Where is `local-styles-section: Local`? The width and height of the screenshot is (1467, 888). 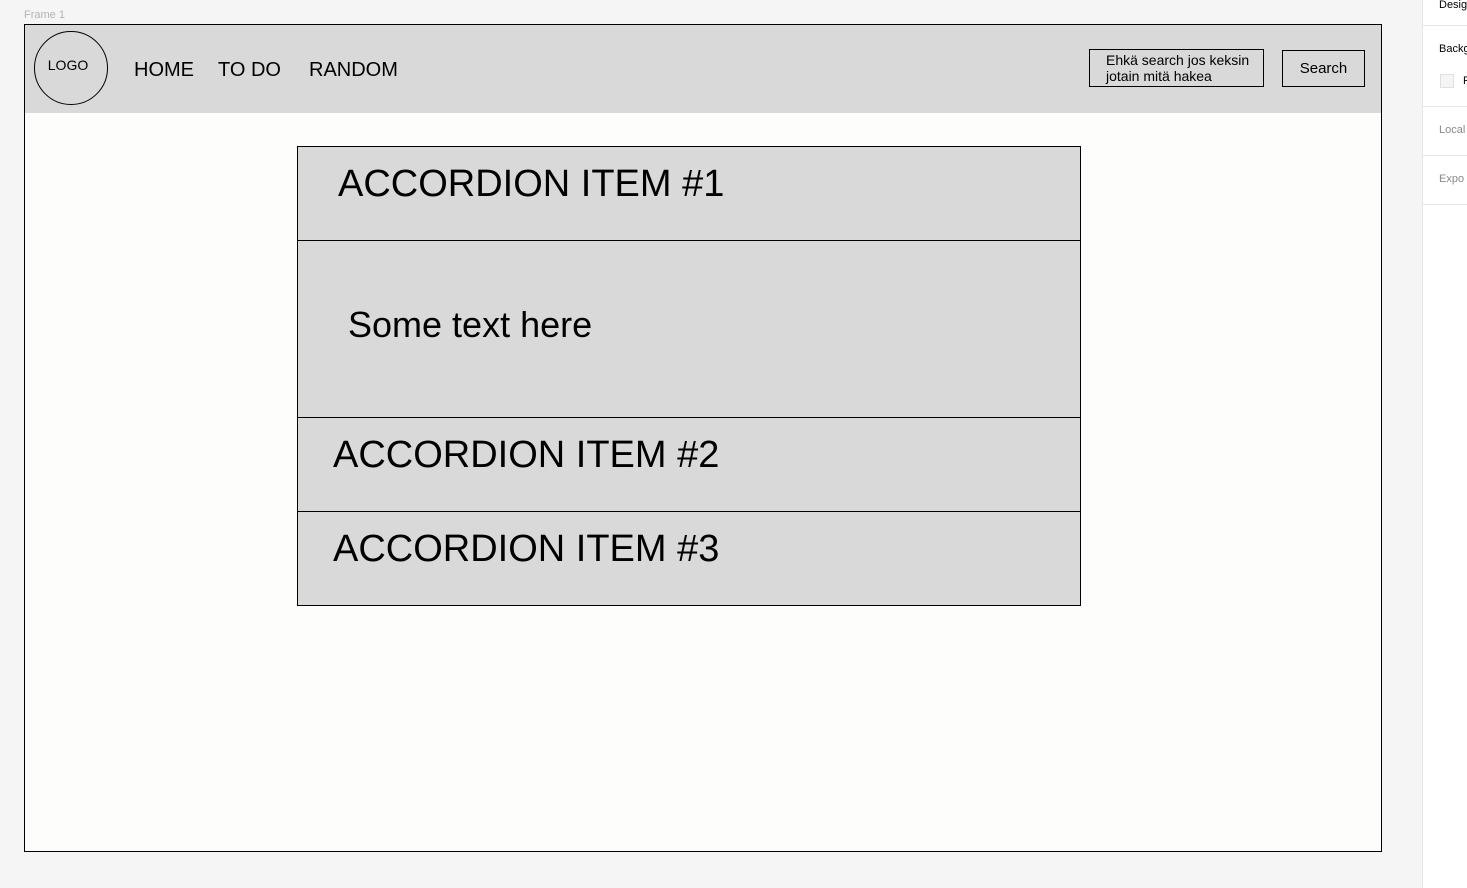 local-styles-section: Local is located at coordinates (1445, 131).